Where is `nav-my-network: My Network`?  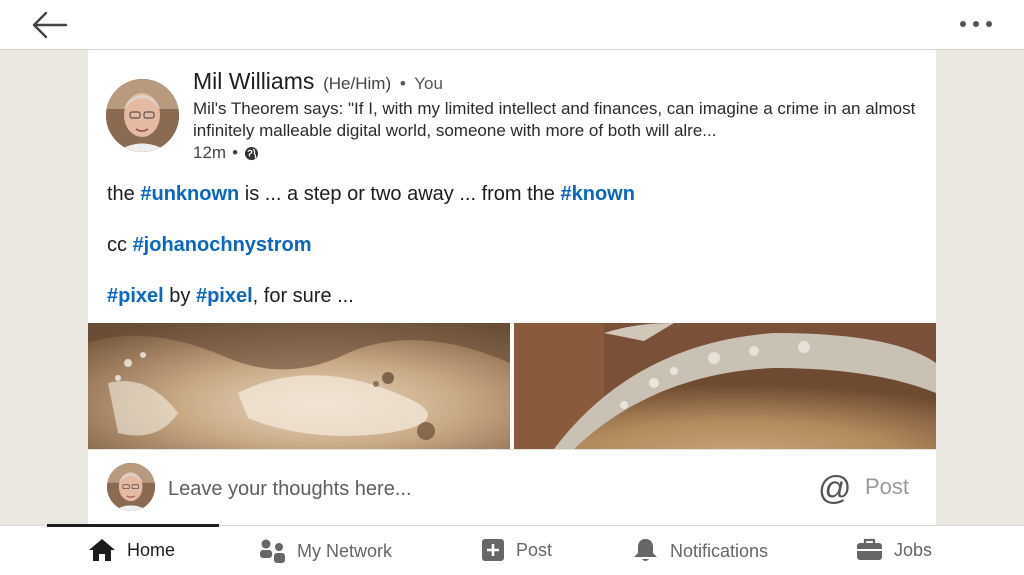
nav-my-network: My Network is located at coordinates (325, 551).